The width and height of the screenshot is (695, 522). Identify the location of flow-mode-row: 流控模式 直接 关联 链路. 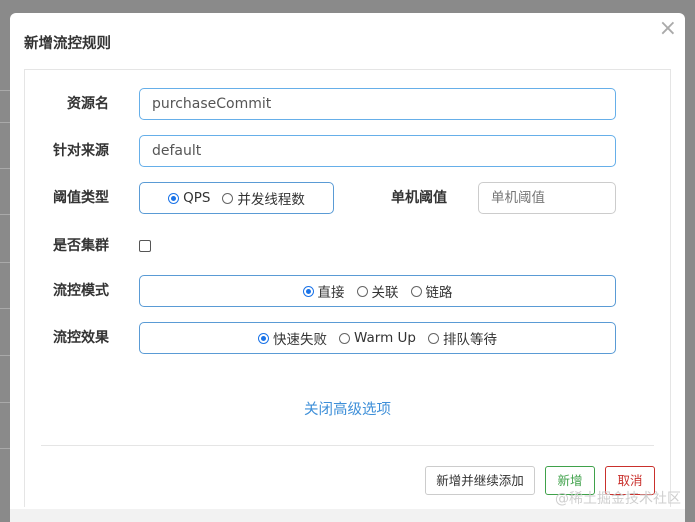
(347, 291).